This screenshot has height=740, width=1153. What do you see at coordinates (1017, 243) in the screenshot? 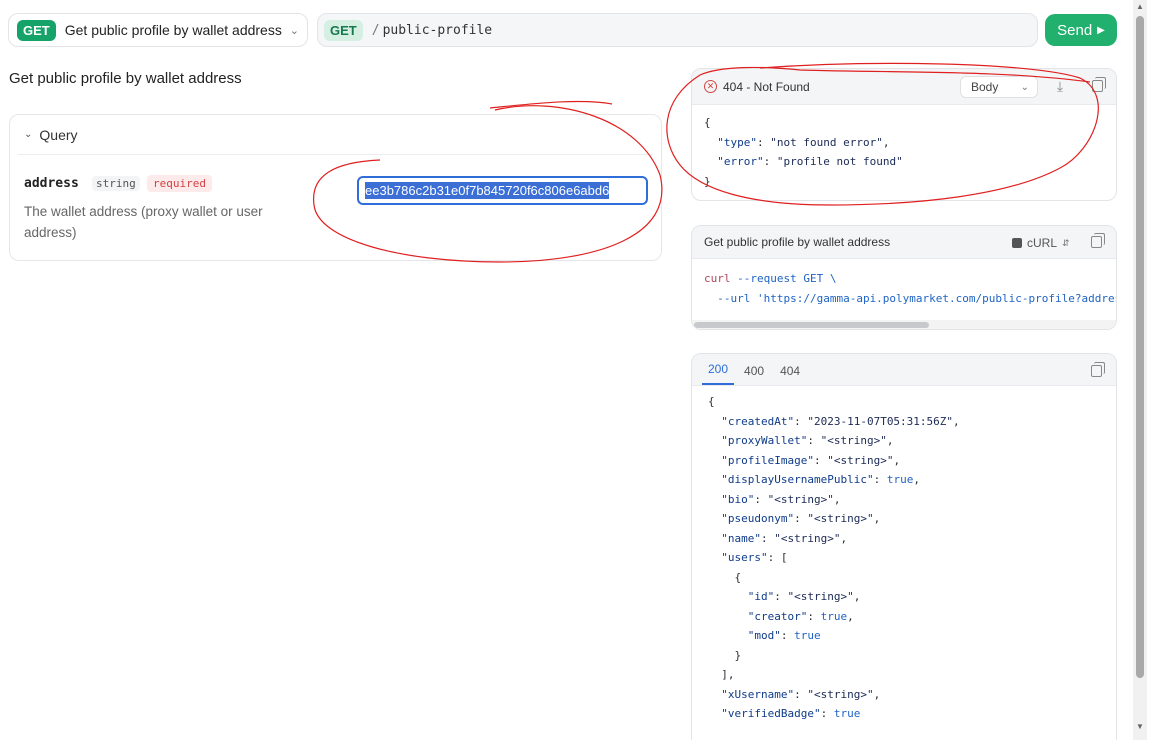
I see `terminal-icon` at bounding box center [1017, 243].